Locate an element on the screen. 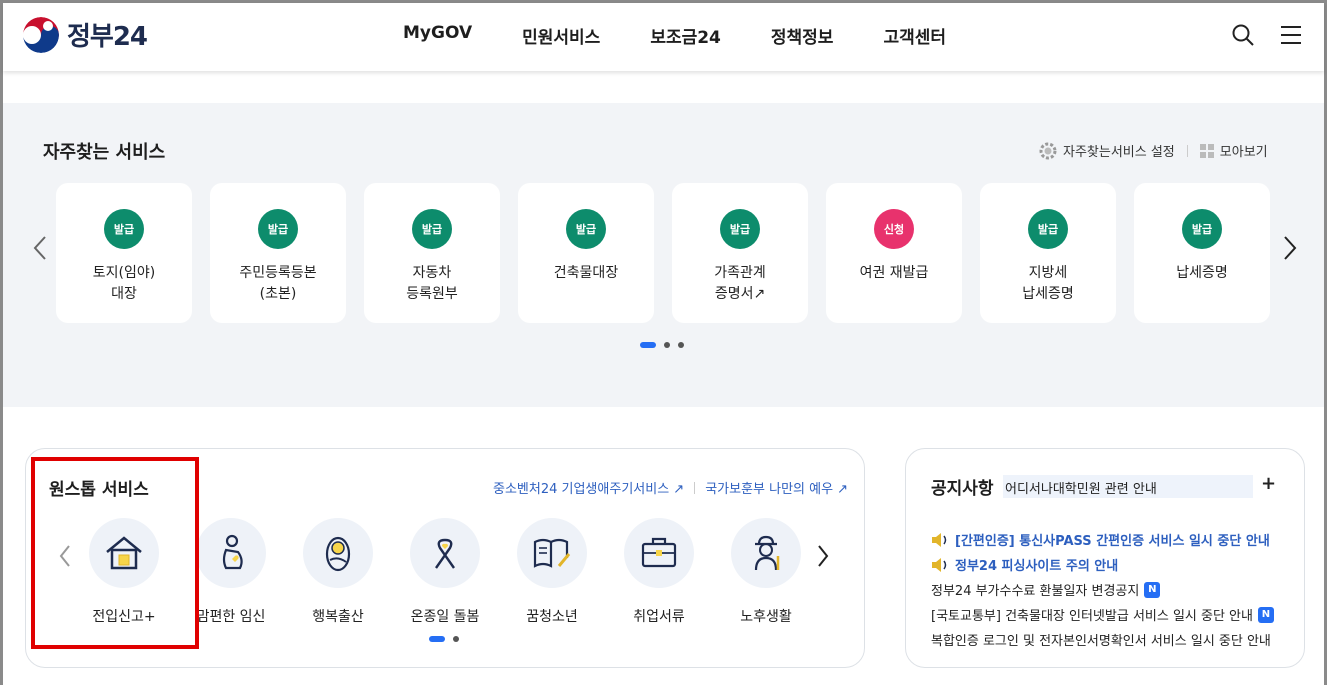 The width and height of the screenshot is (1327, 685). service-card: 발급 가족관계 증명서↗ is located at coordinates (740, 253).